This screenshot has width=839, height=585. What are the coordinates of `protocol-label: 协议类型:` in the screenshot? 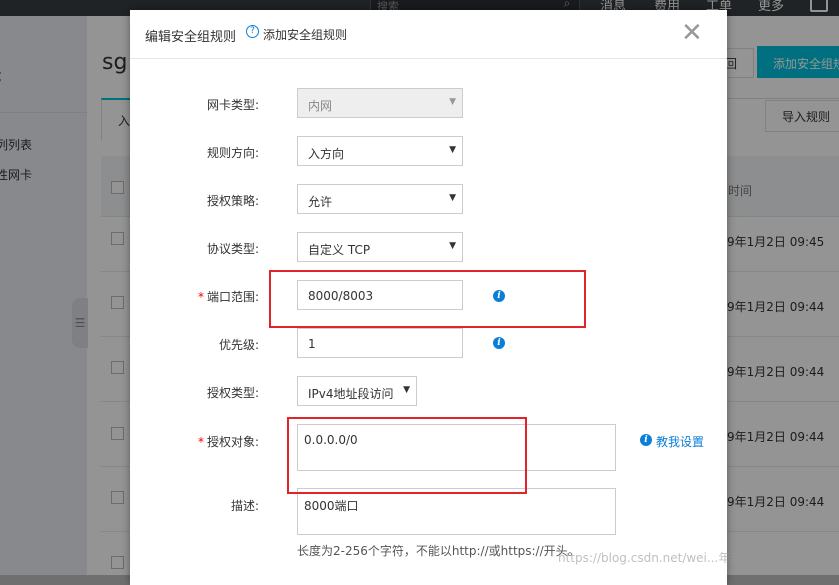 It's located at (232, 249).